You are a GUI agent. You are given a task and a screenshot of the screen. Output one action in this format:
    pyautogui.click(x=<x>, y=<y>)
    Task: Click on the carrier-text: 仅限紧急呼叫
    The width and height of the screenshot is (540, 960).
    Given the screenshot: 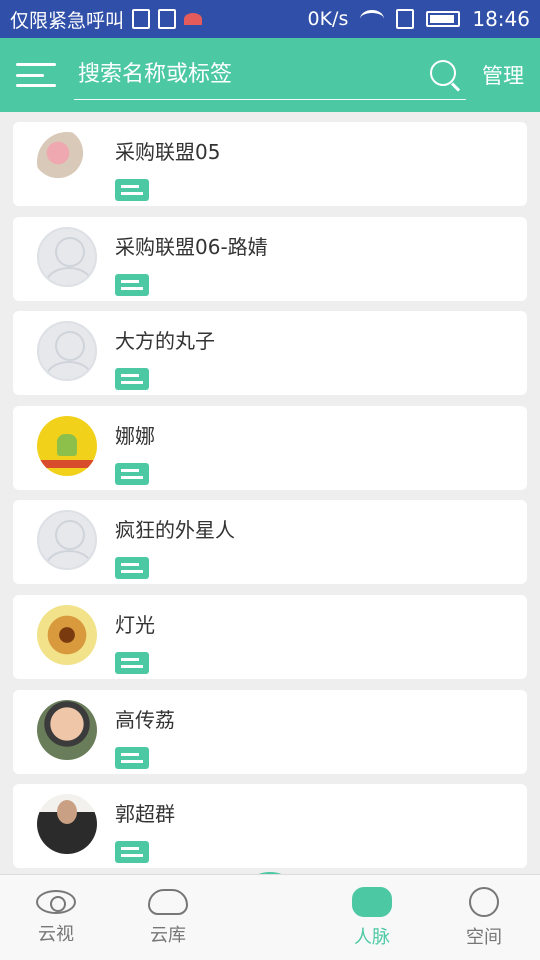 What is the action you would take?
    pyautogui.click(x=67, y=20)
    